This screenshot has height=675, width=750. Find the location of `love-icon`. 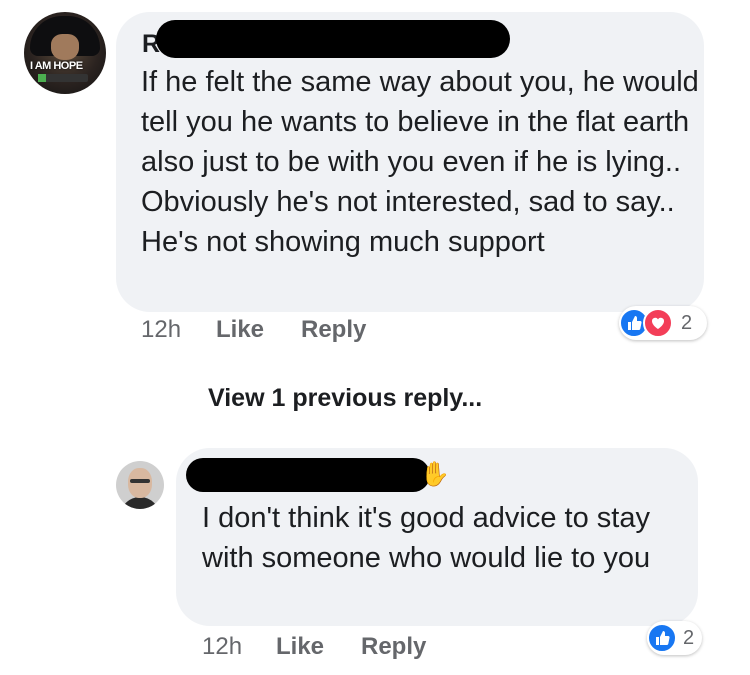

love-icon is located at coordinates (658, 323).